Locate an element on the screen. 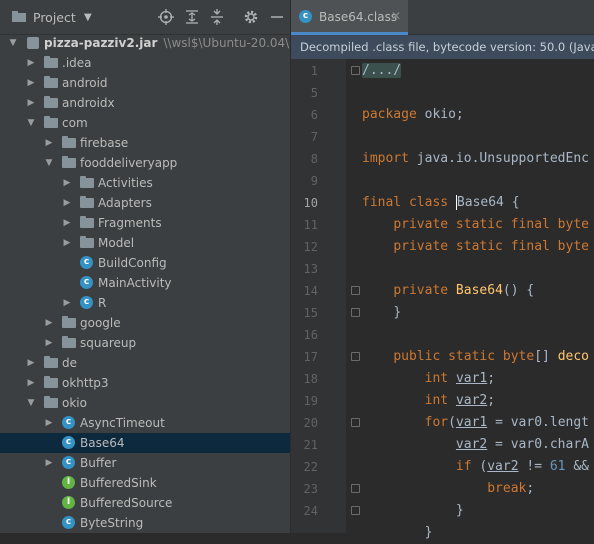 This screenshot has width=594, height=544. tree-item-label: androidx is located at coordinates (88, 103).